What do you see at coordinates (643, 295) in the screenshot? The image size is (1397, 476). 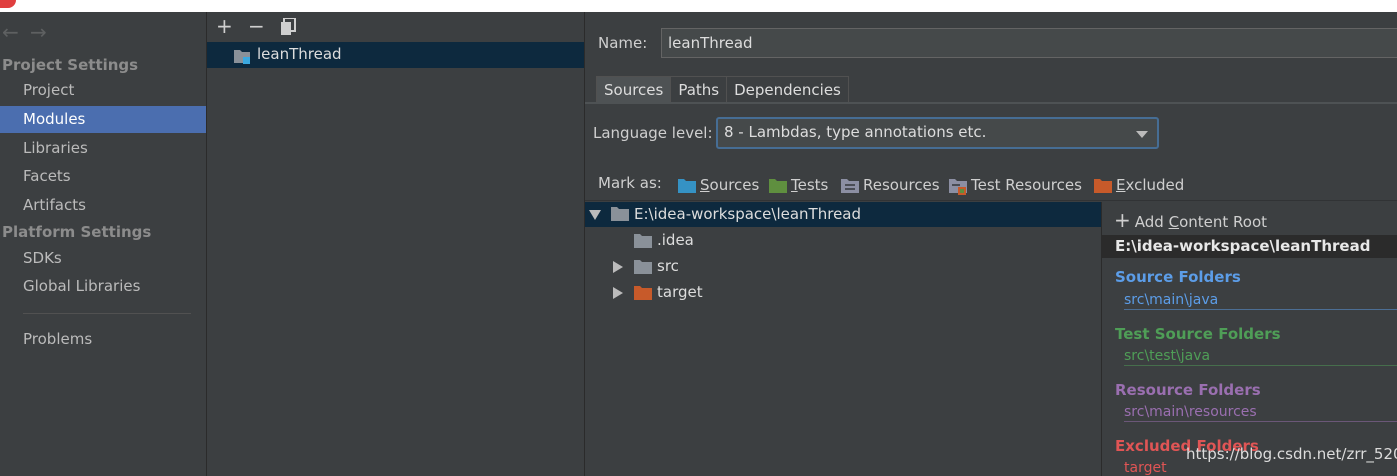 I see `target-folder-icon` at bounding box center [643, 295].